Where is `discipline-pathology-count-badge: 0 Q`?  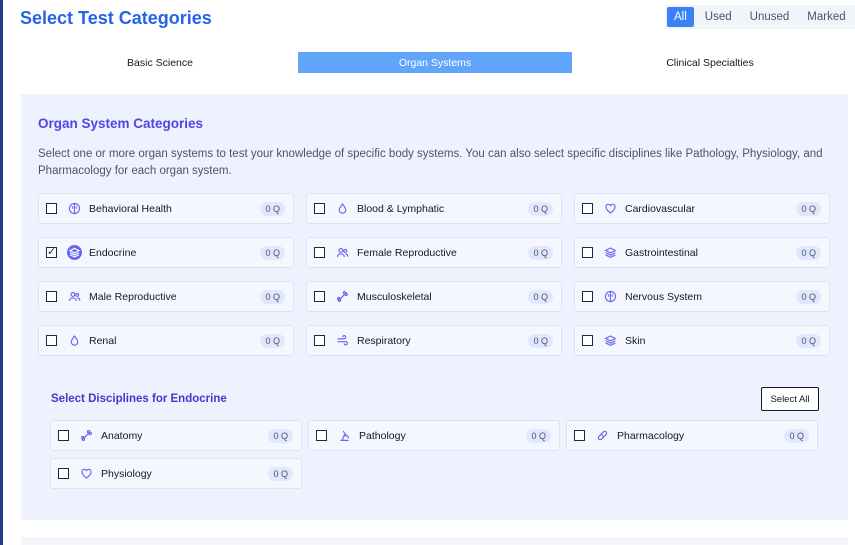 discipline-pathology-count-badge: 0 Q is located at coordinates (538, 435).